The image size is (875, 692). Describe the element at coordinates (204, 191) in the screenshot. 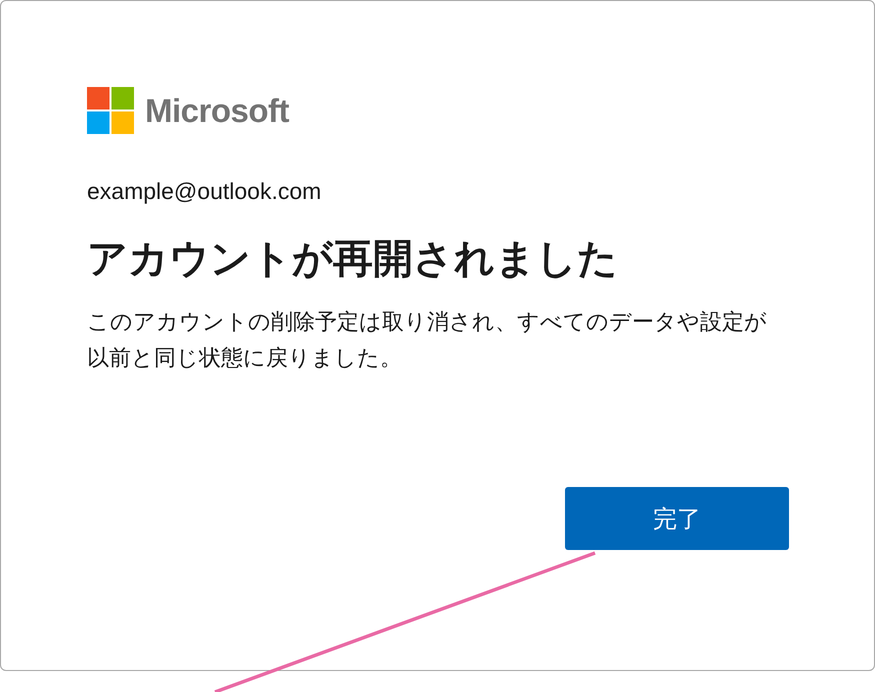

I see `account-email: example@outlook.com` at that location.